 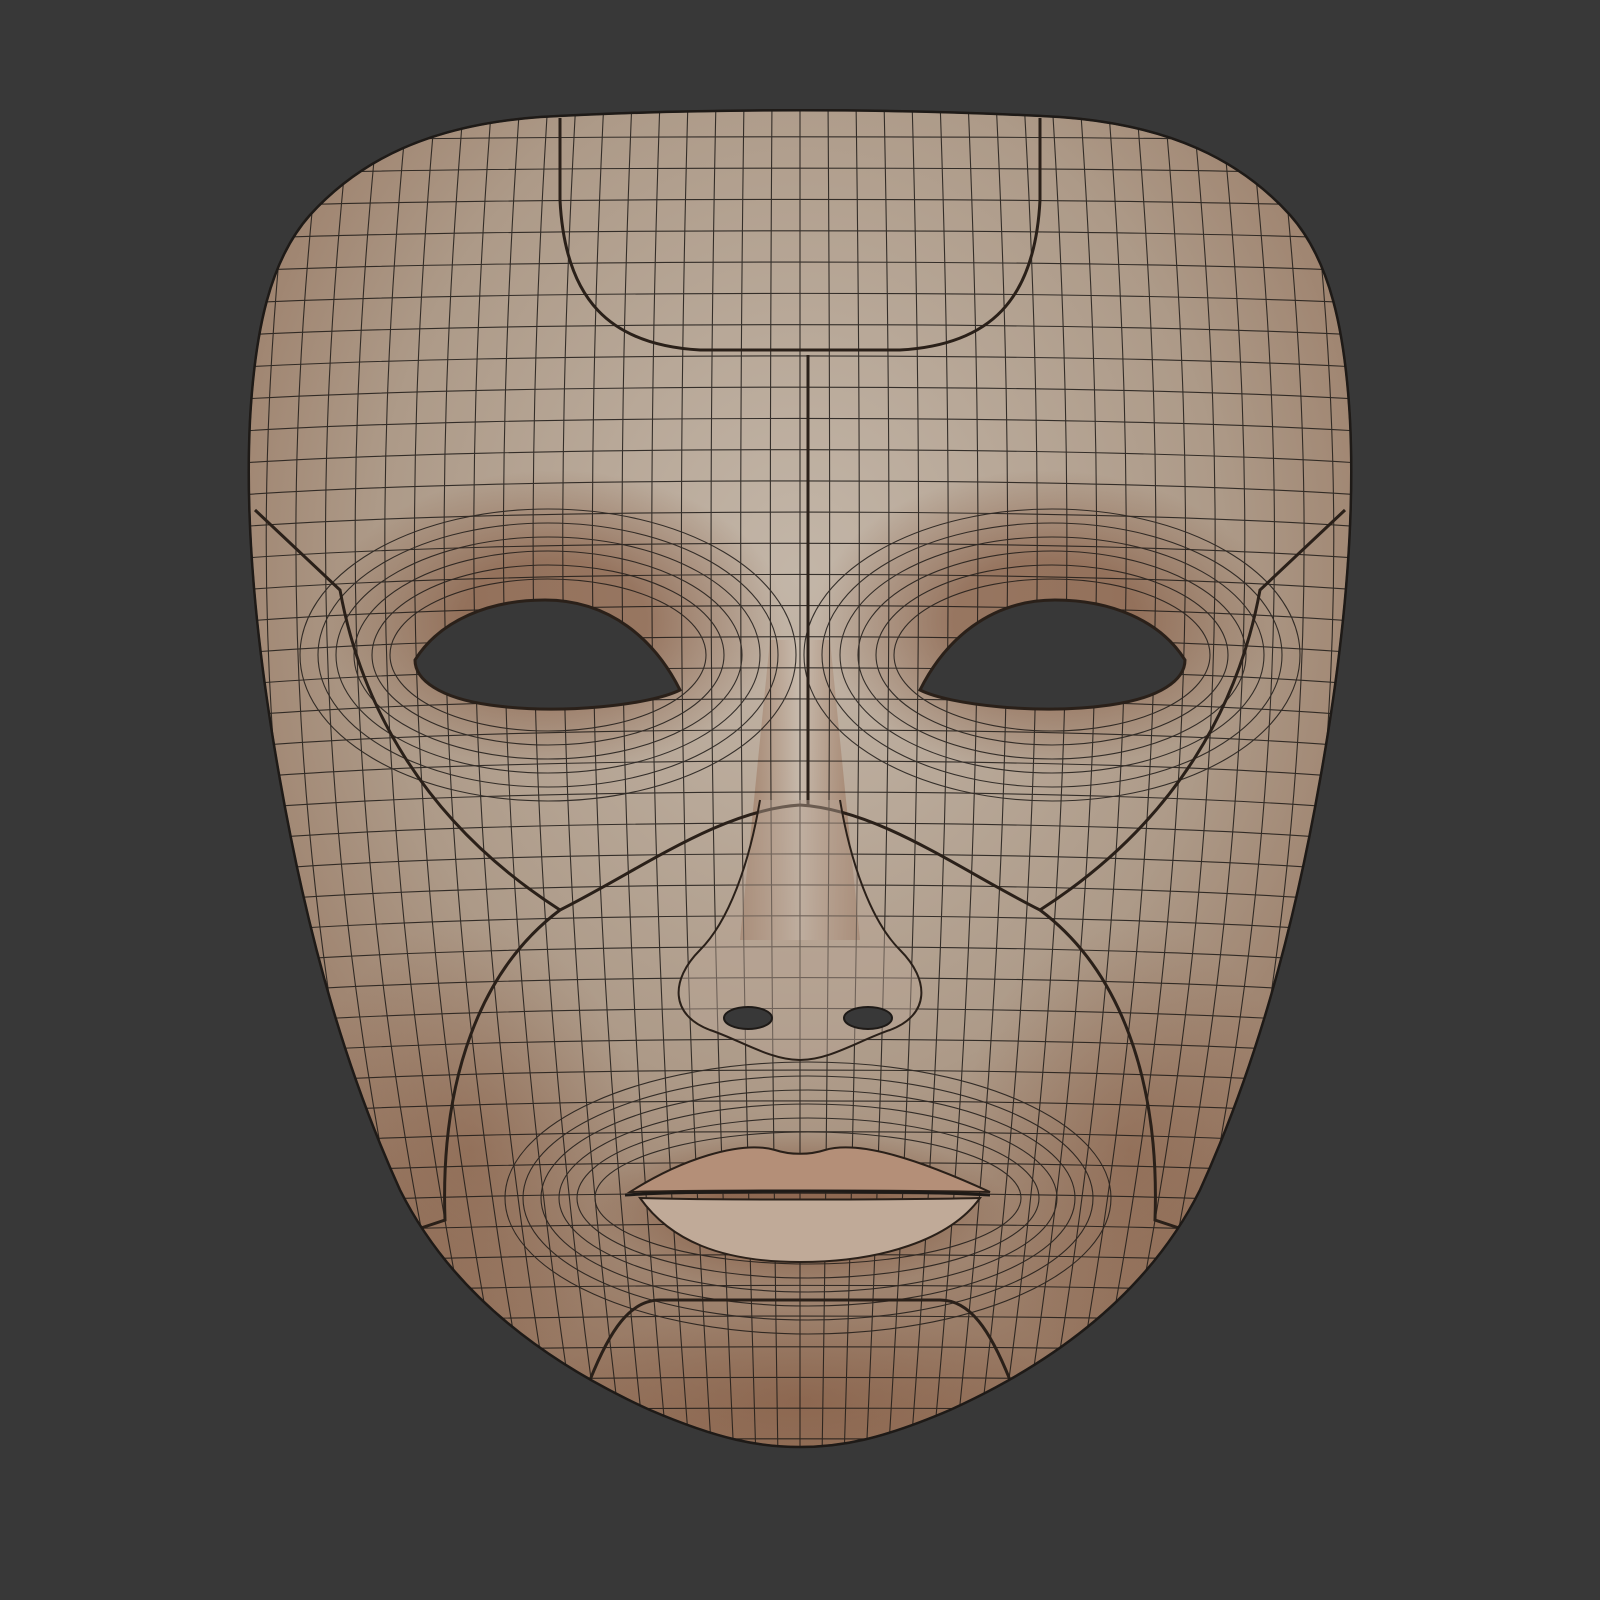 What do you see at coordinates (748, 1018) in the screenshot?
I see `left-nostril` at bounding box center [748, 1018].